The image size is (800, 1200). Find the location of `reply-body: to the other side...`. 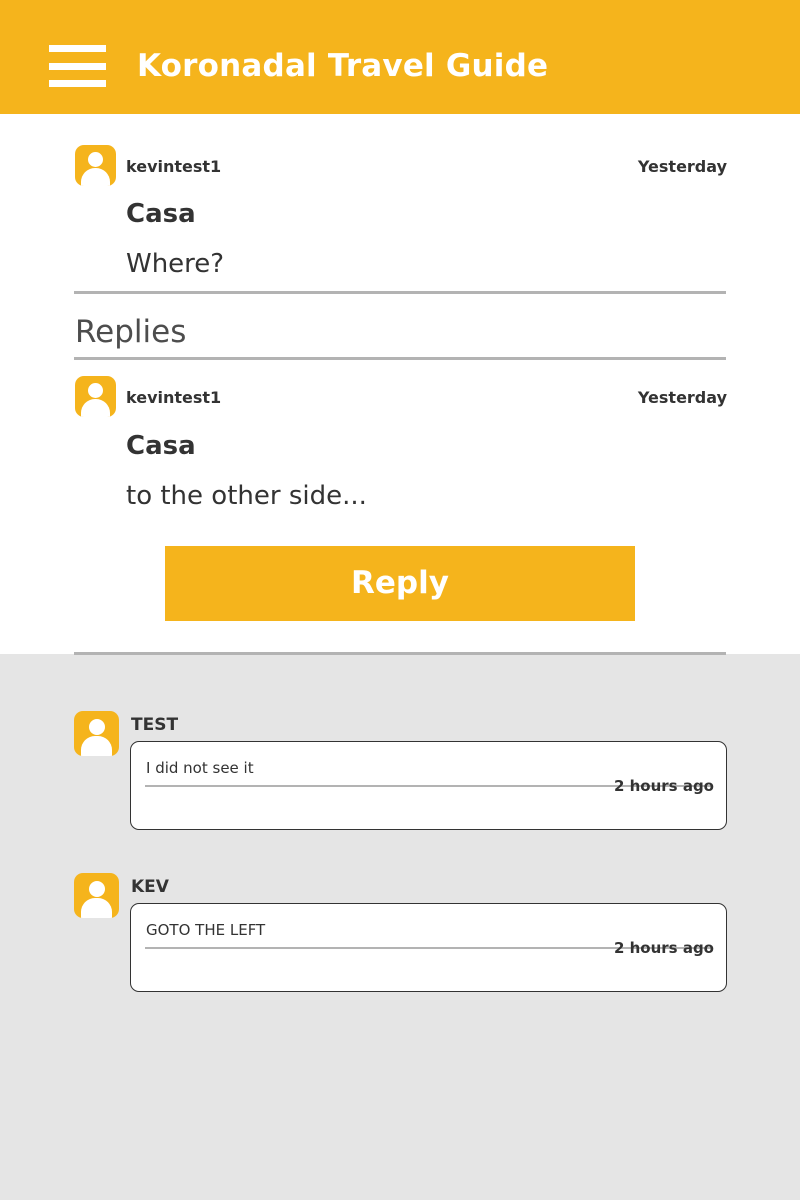

reply-body: to the other side... is located at coordinates (246, 496).